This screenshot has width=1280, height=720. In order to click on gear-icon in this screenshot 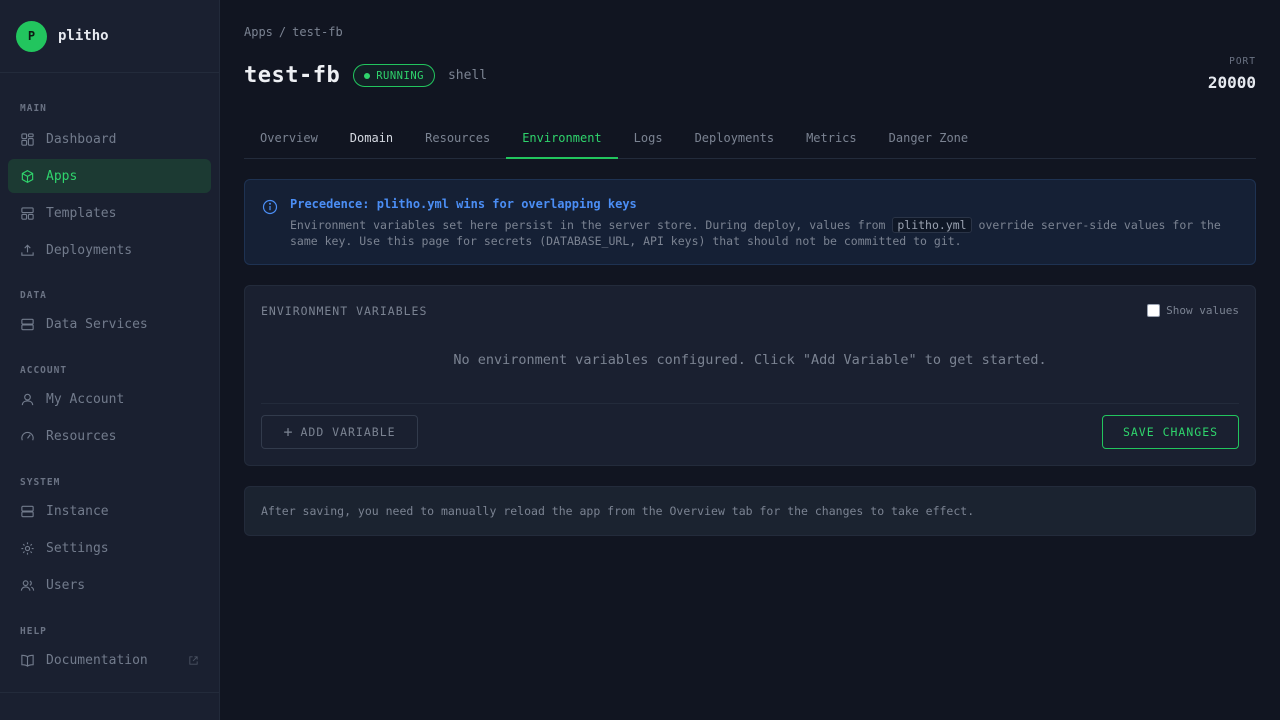, I will do `click(27, 548)`.